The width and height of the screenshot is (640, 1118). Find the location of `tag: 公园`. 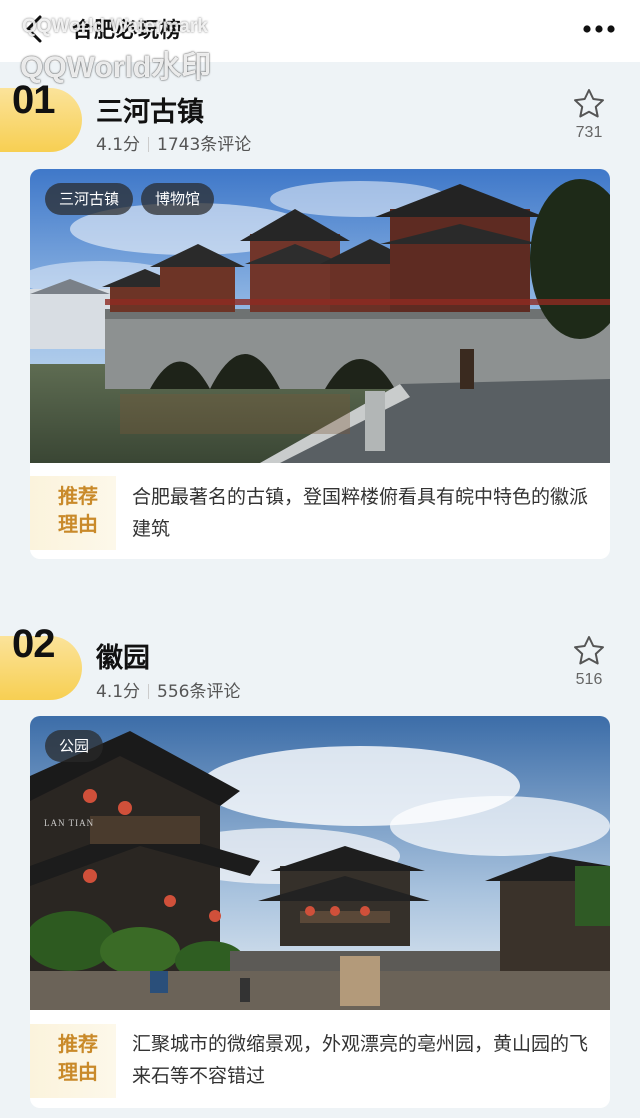

tag: 公园 is located at coordinates (74, 746).